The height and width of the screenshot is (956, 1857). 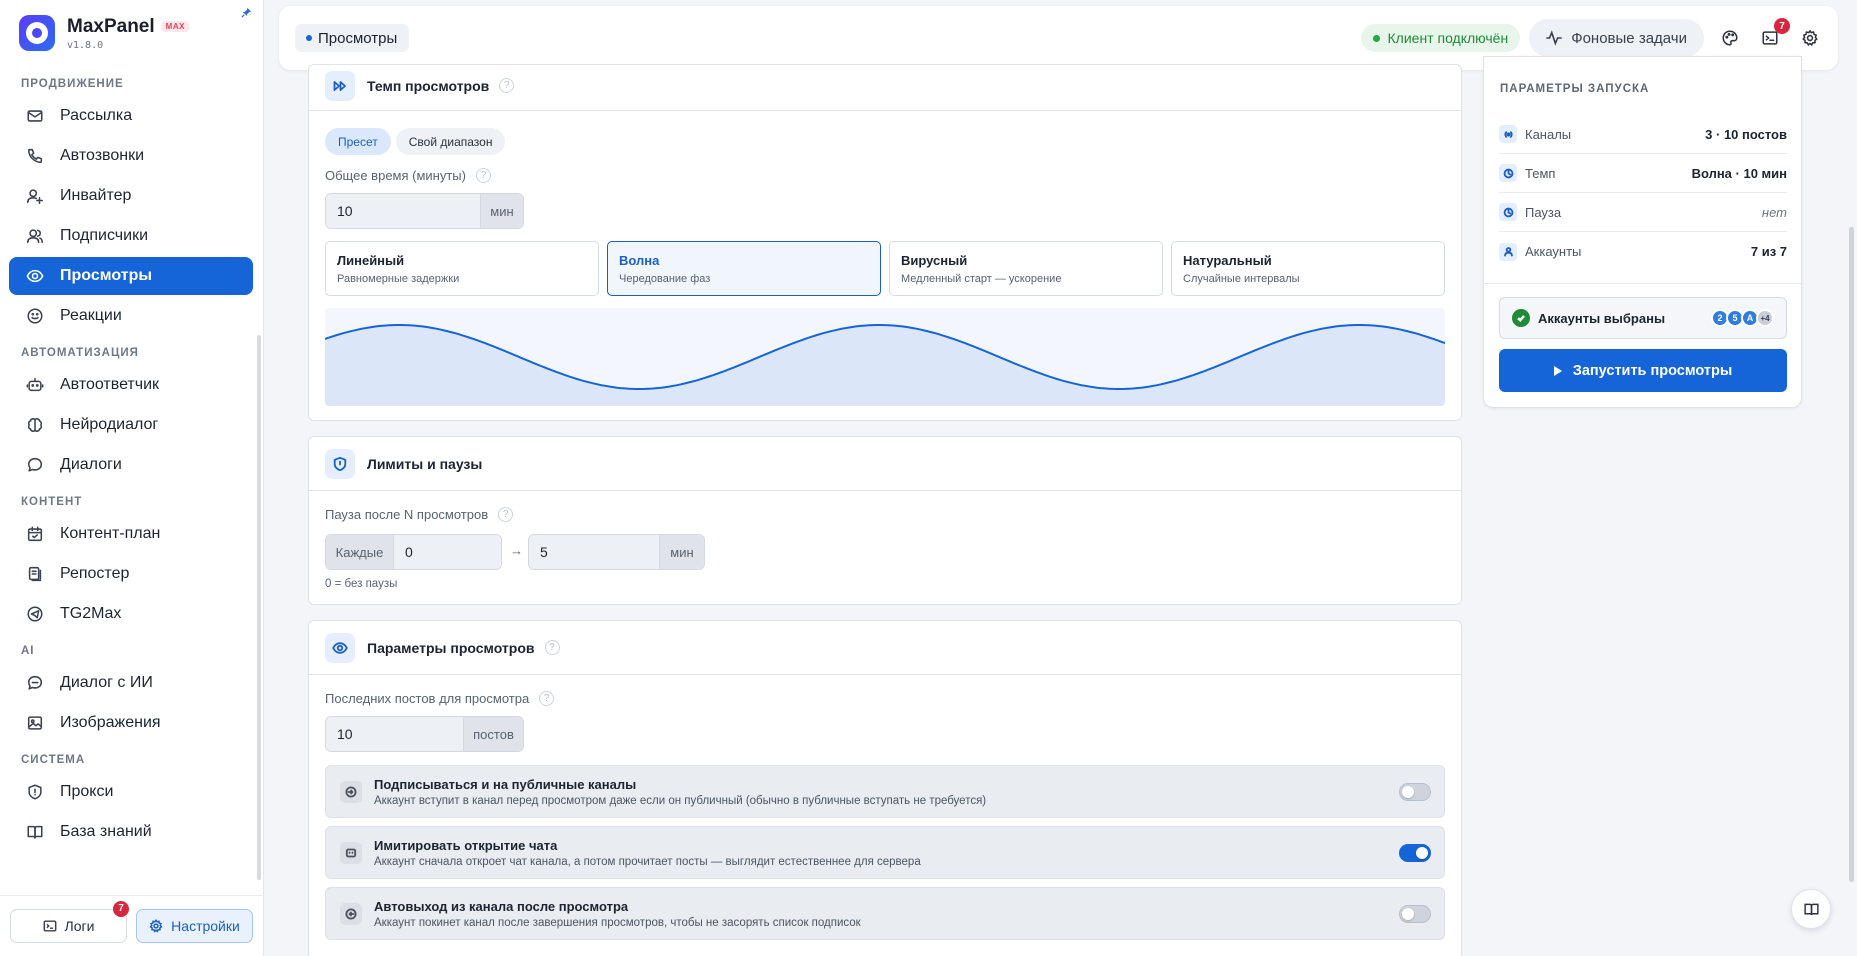 I want to click on sidebar-item-neurodialog: Нейродиалог, so click(x=131, y=425).